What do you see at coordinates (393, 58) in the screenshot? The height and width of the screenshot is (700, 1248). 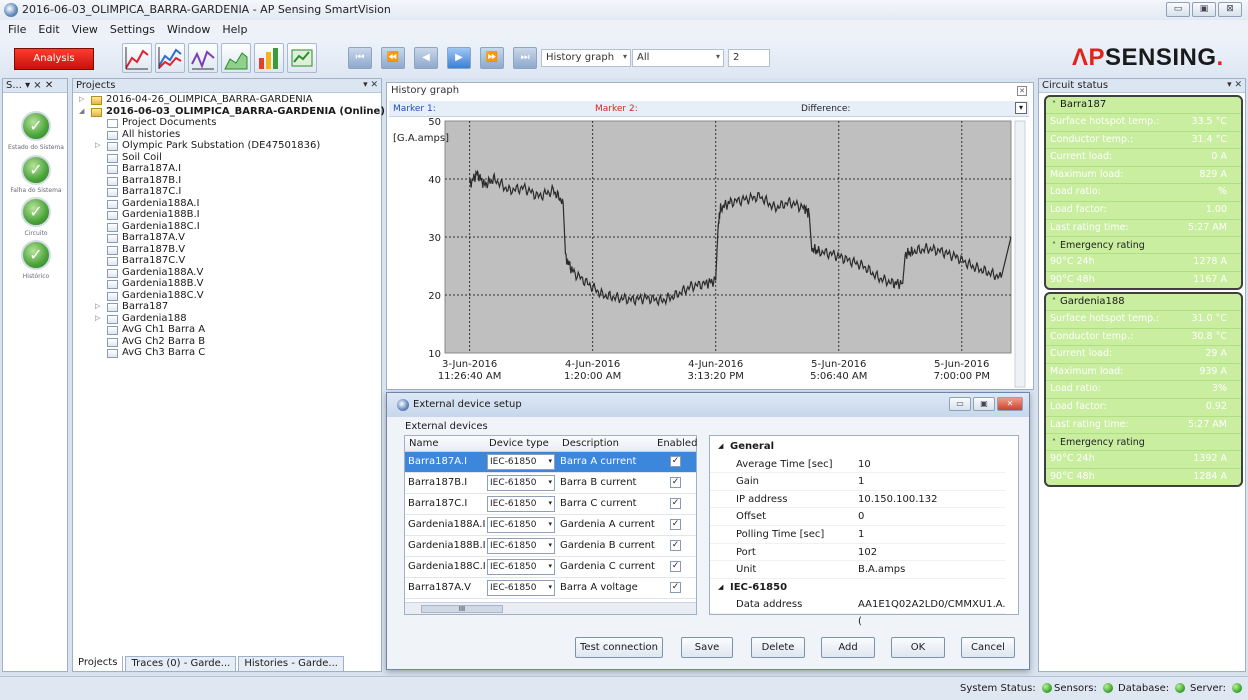 I see `fast-backward-icon: ⏪` at bounding box center [393, 58].